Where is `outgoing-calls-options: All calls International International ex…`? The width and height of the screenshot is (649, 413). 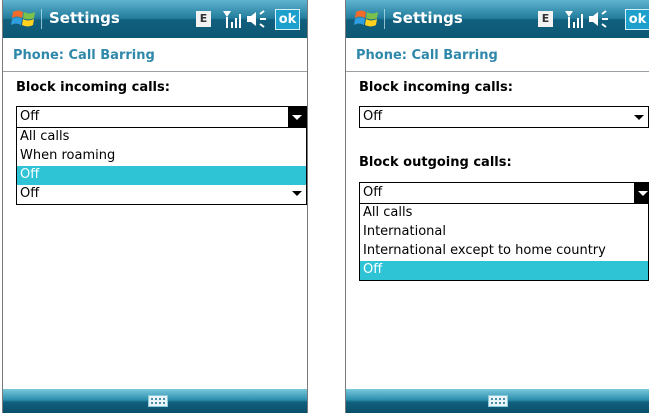
outgoing-calls-options: All calls International International ex… is located at coordinates (504, 242).